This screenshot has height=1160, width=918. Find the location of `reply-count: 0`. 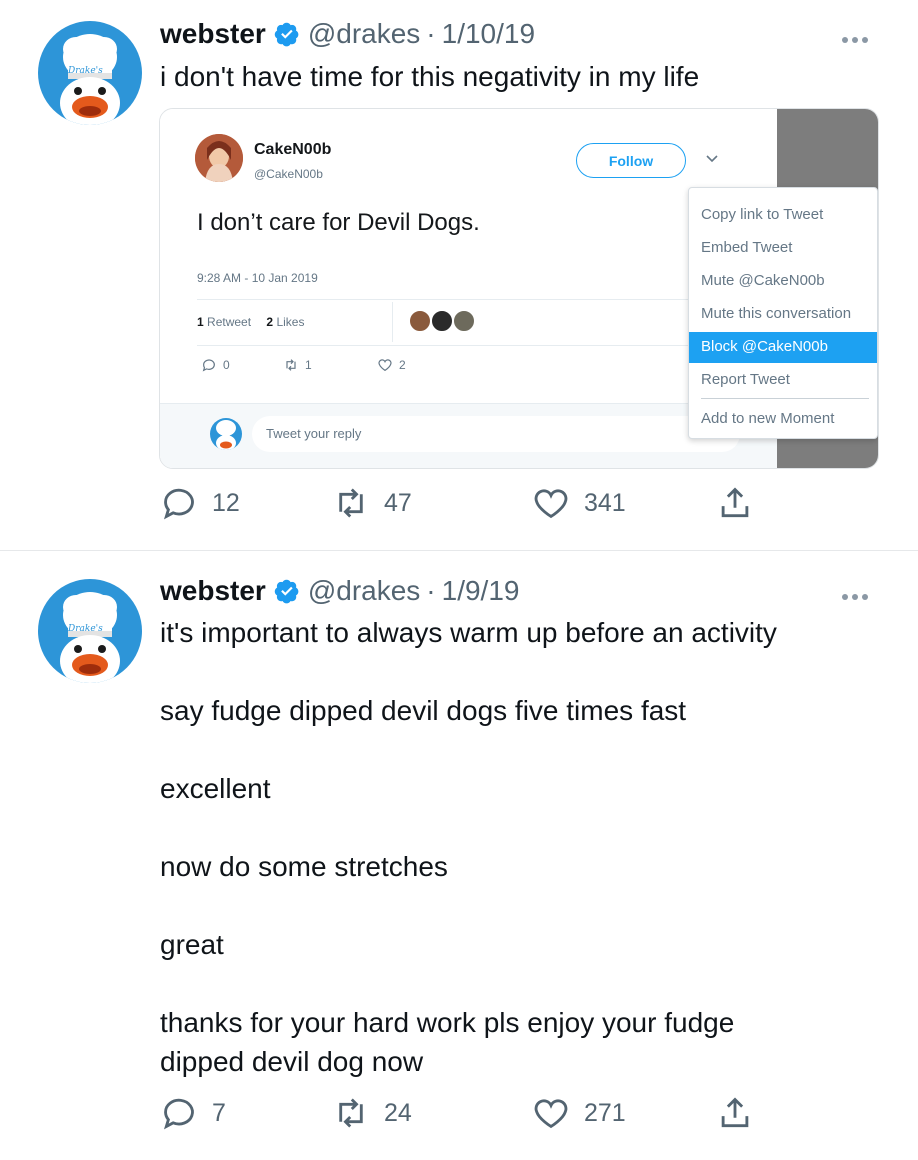

reply-count: 0 is located at coordinates (226, 365).